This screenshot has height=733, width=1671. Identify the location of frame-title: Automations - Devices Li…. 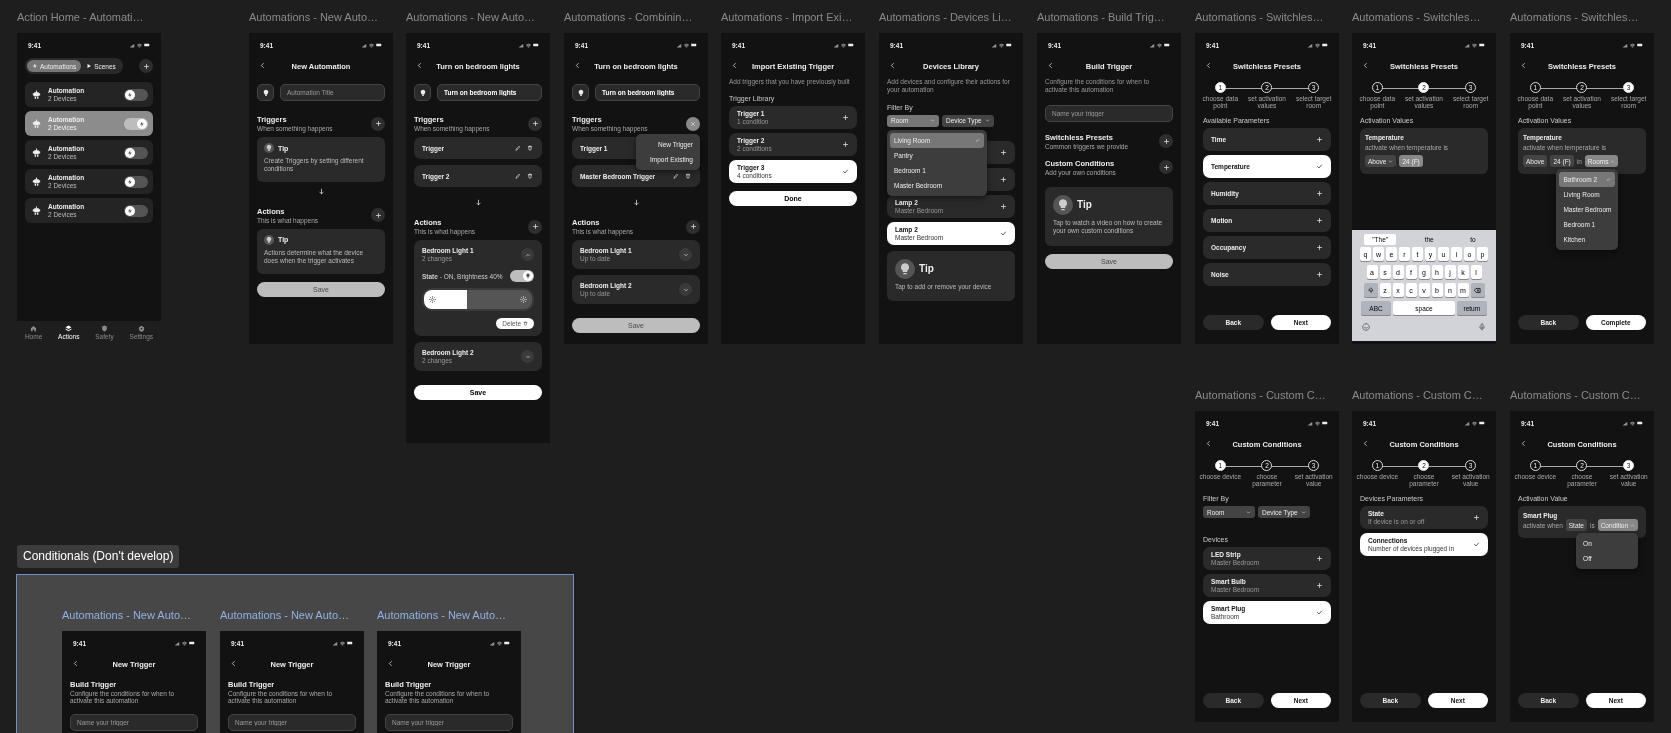
(945, 17).